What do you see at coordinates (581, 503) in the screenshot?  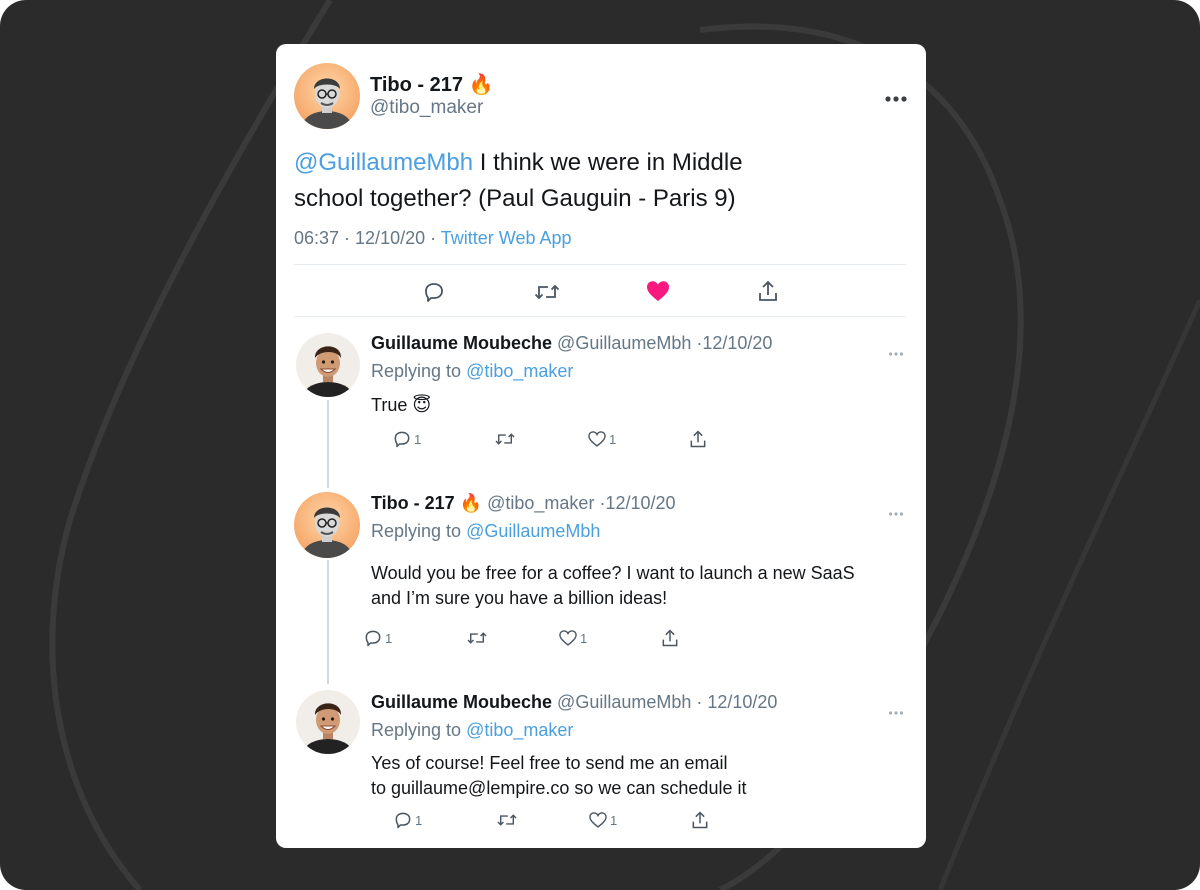 I see `reply-2-handle-date: @tibo_maker ·12/10/20` at bounding box center [581, 503].